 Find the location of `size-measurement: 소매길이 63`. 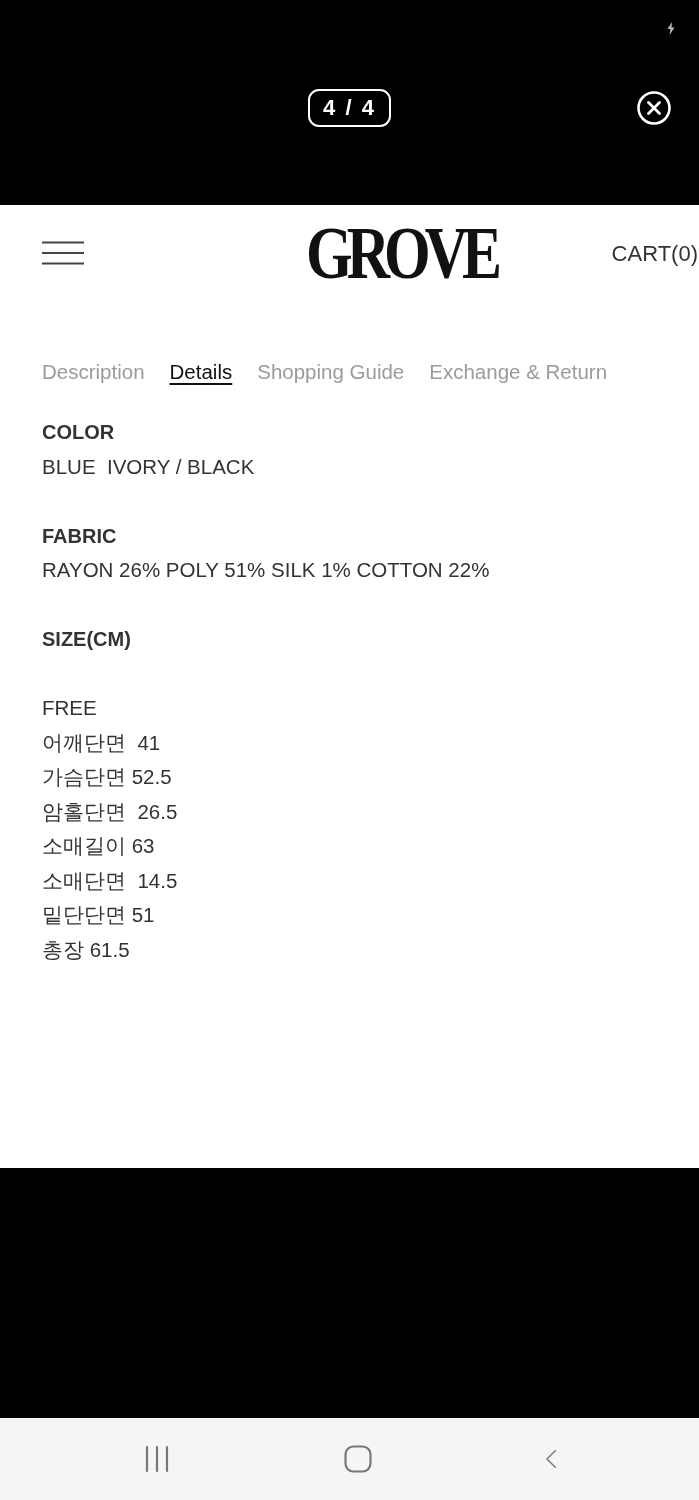

size-measurement: 소매길이 63 is located at coordinates (99, 846).